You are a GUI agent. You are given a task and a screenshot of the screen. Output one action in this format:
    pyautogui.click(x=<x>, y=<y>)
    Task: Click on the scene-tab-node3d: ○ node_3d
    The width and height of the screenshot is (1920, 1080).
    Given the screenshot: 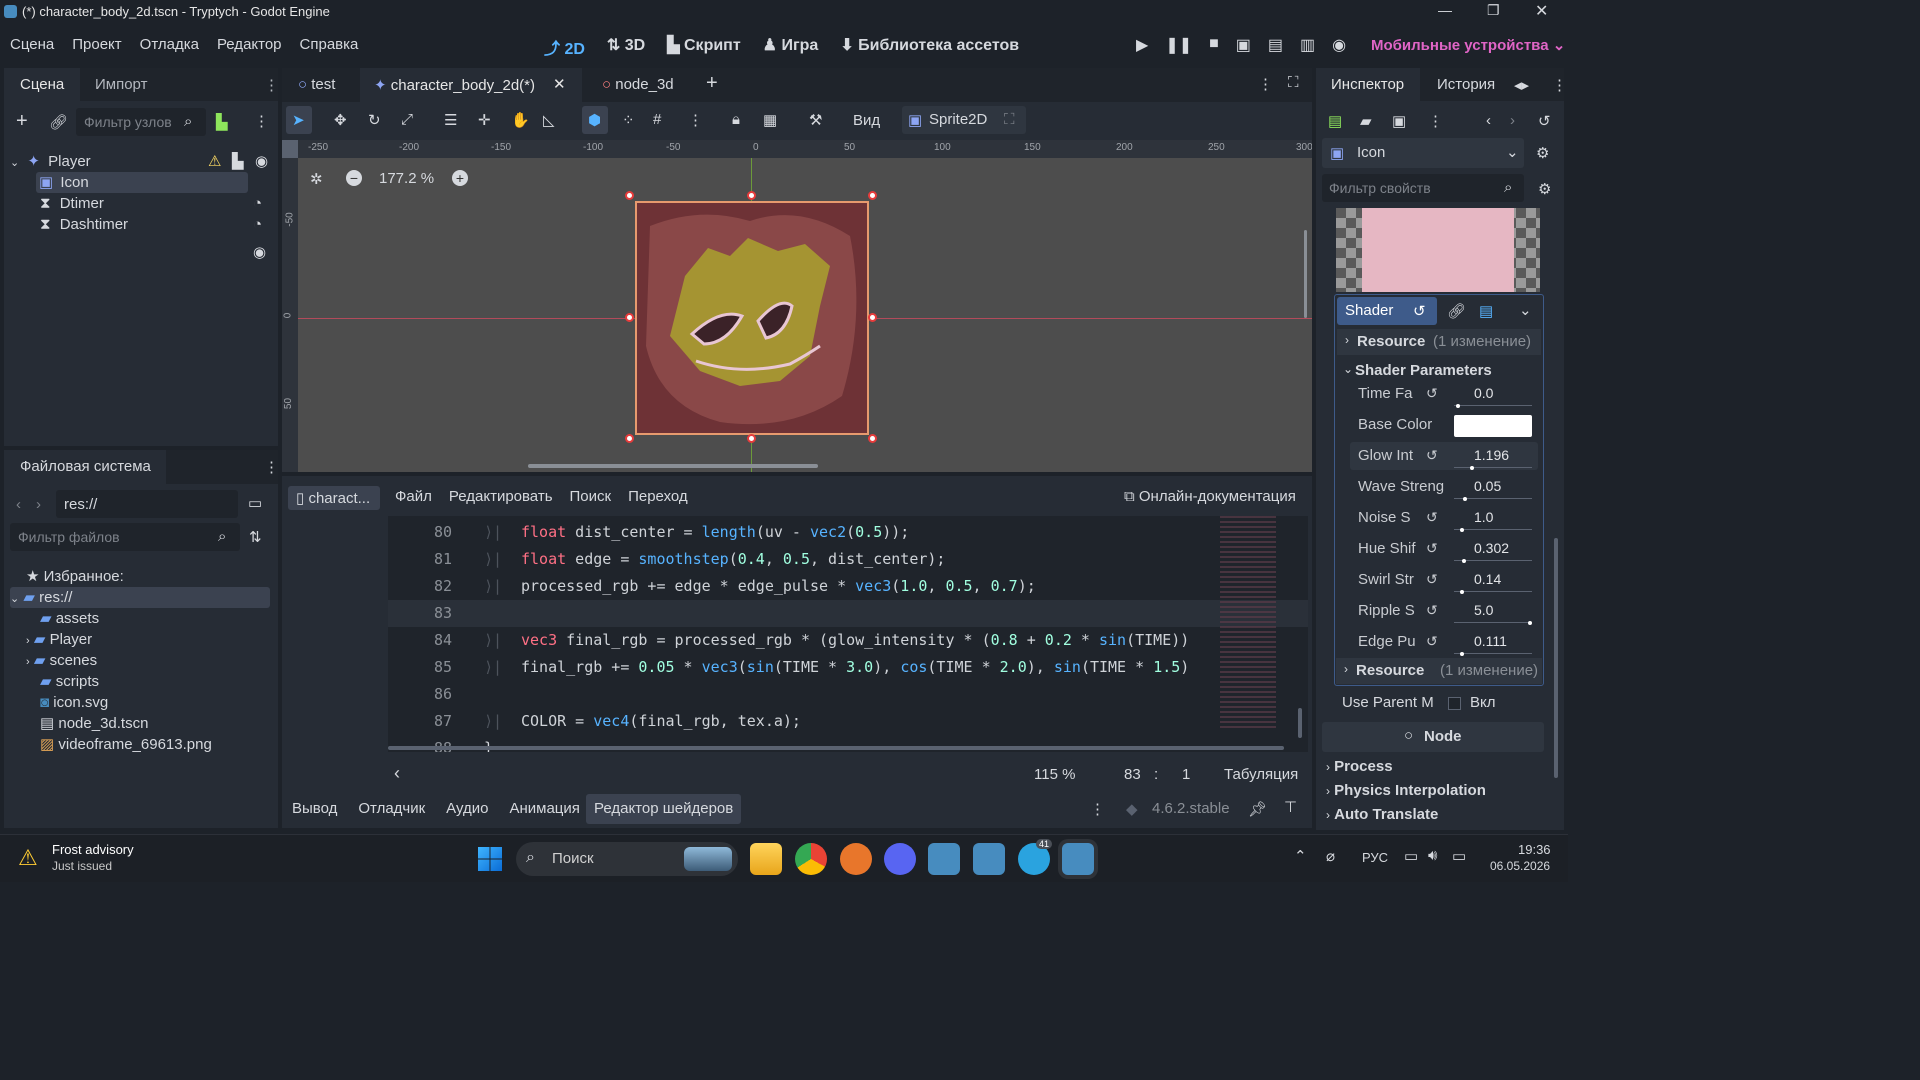 What is the action you would take?
    pyautogui.click(x=638, y=84)
    